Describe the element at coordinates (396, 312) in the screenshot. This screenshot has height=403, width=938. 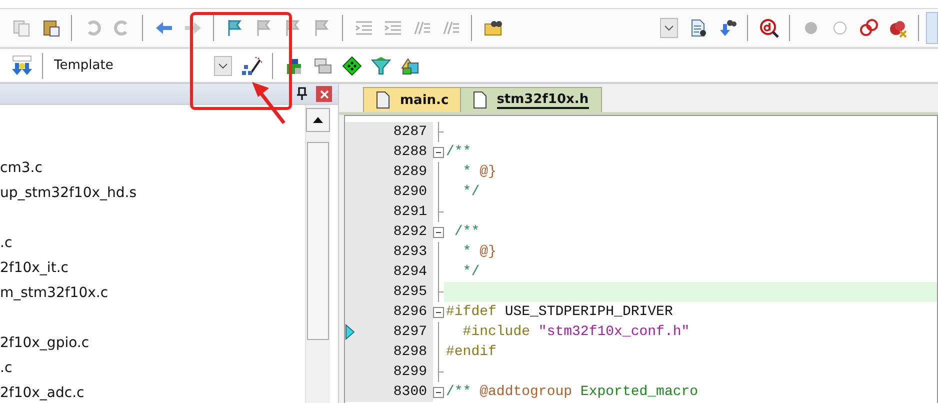
I see `line-number: 8296` at that location.